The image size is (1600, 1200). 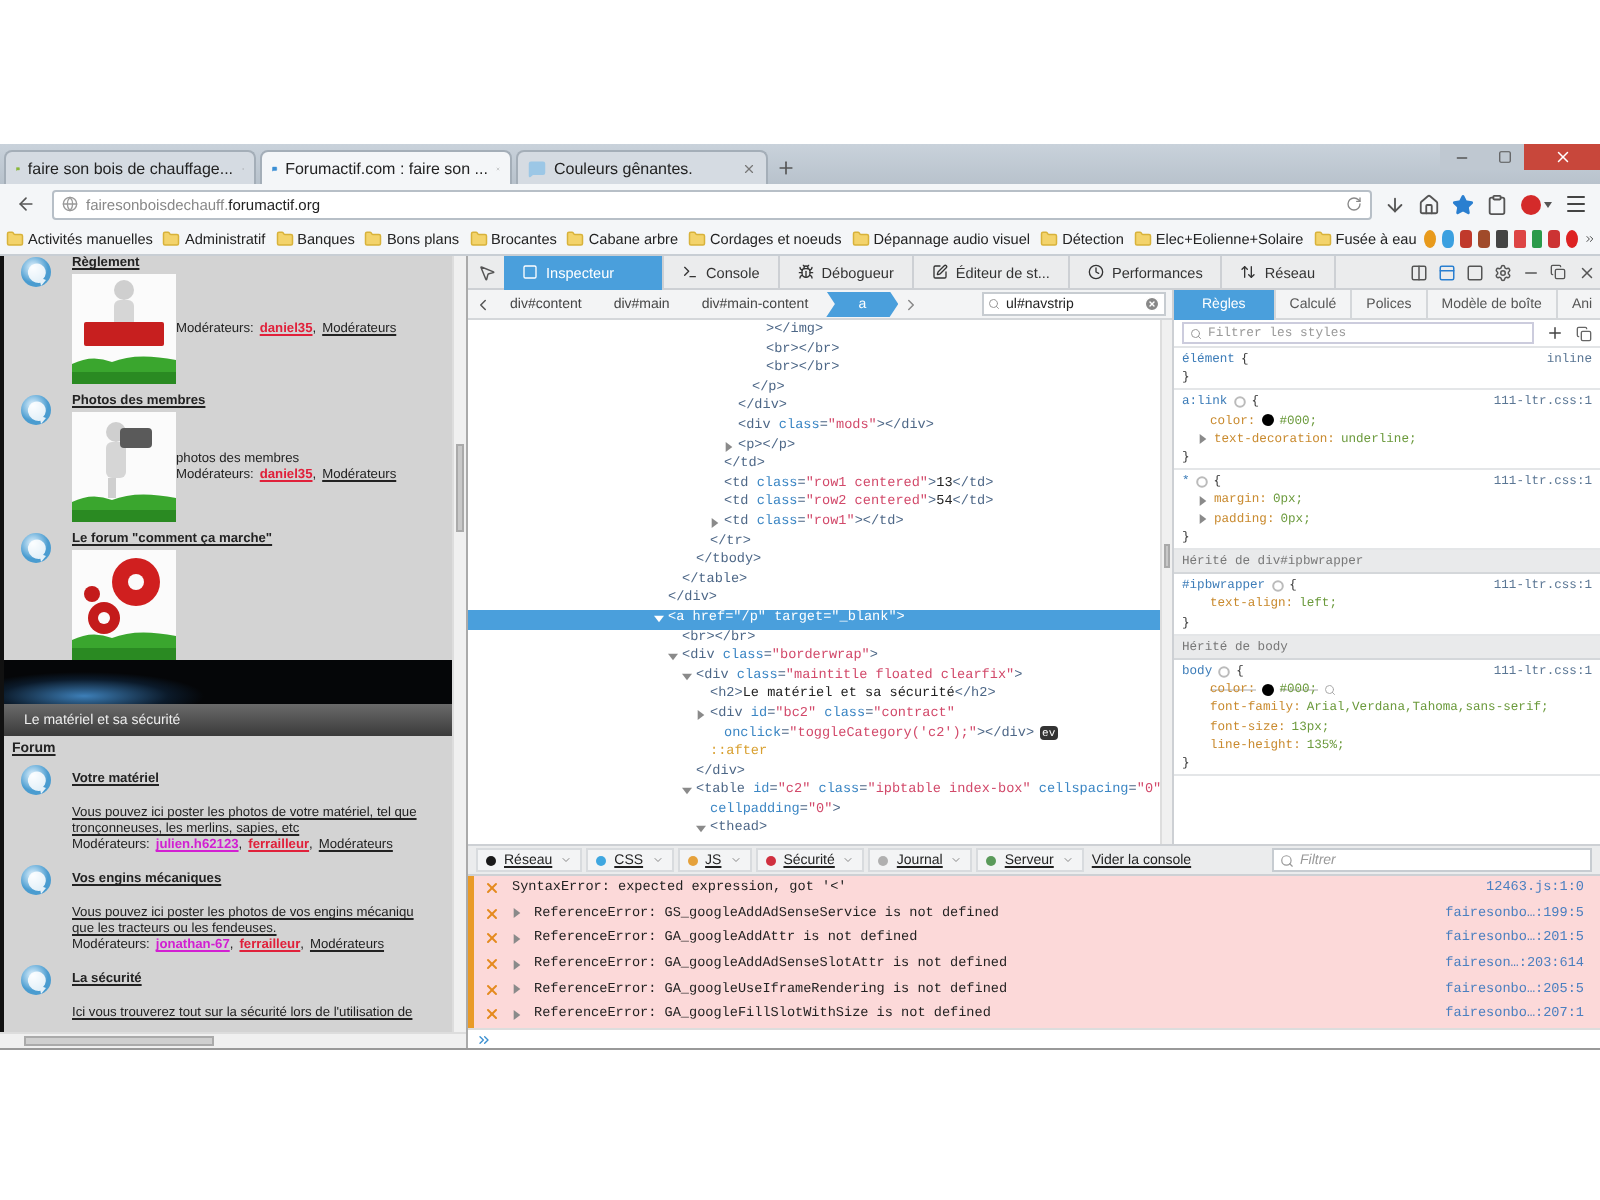 I want to click on pencil-icon, so click(x=939, y=272).